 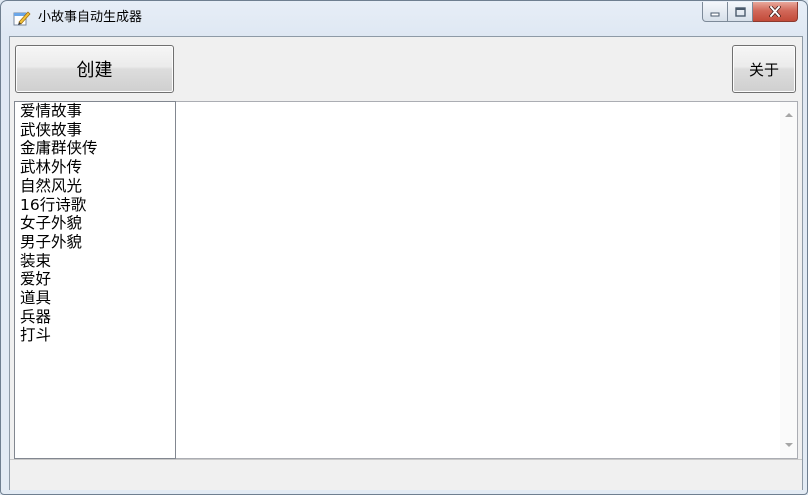 I want to click on list-item: 打斗, so click(x=95, y=335).